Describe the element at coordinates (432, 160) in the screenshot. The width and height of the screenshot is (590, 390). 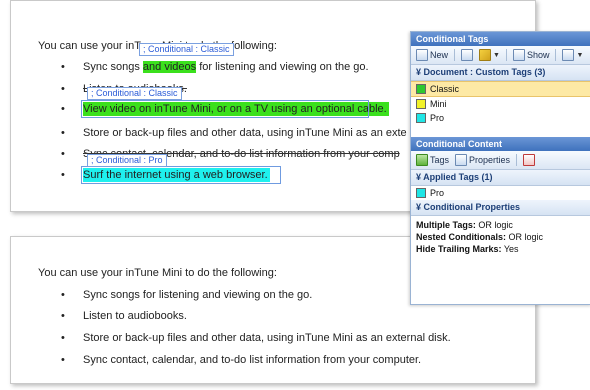
I see `tags-button: Tags` at that location.